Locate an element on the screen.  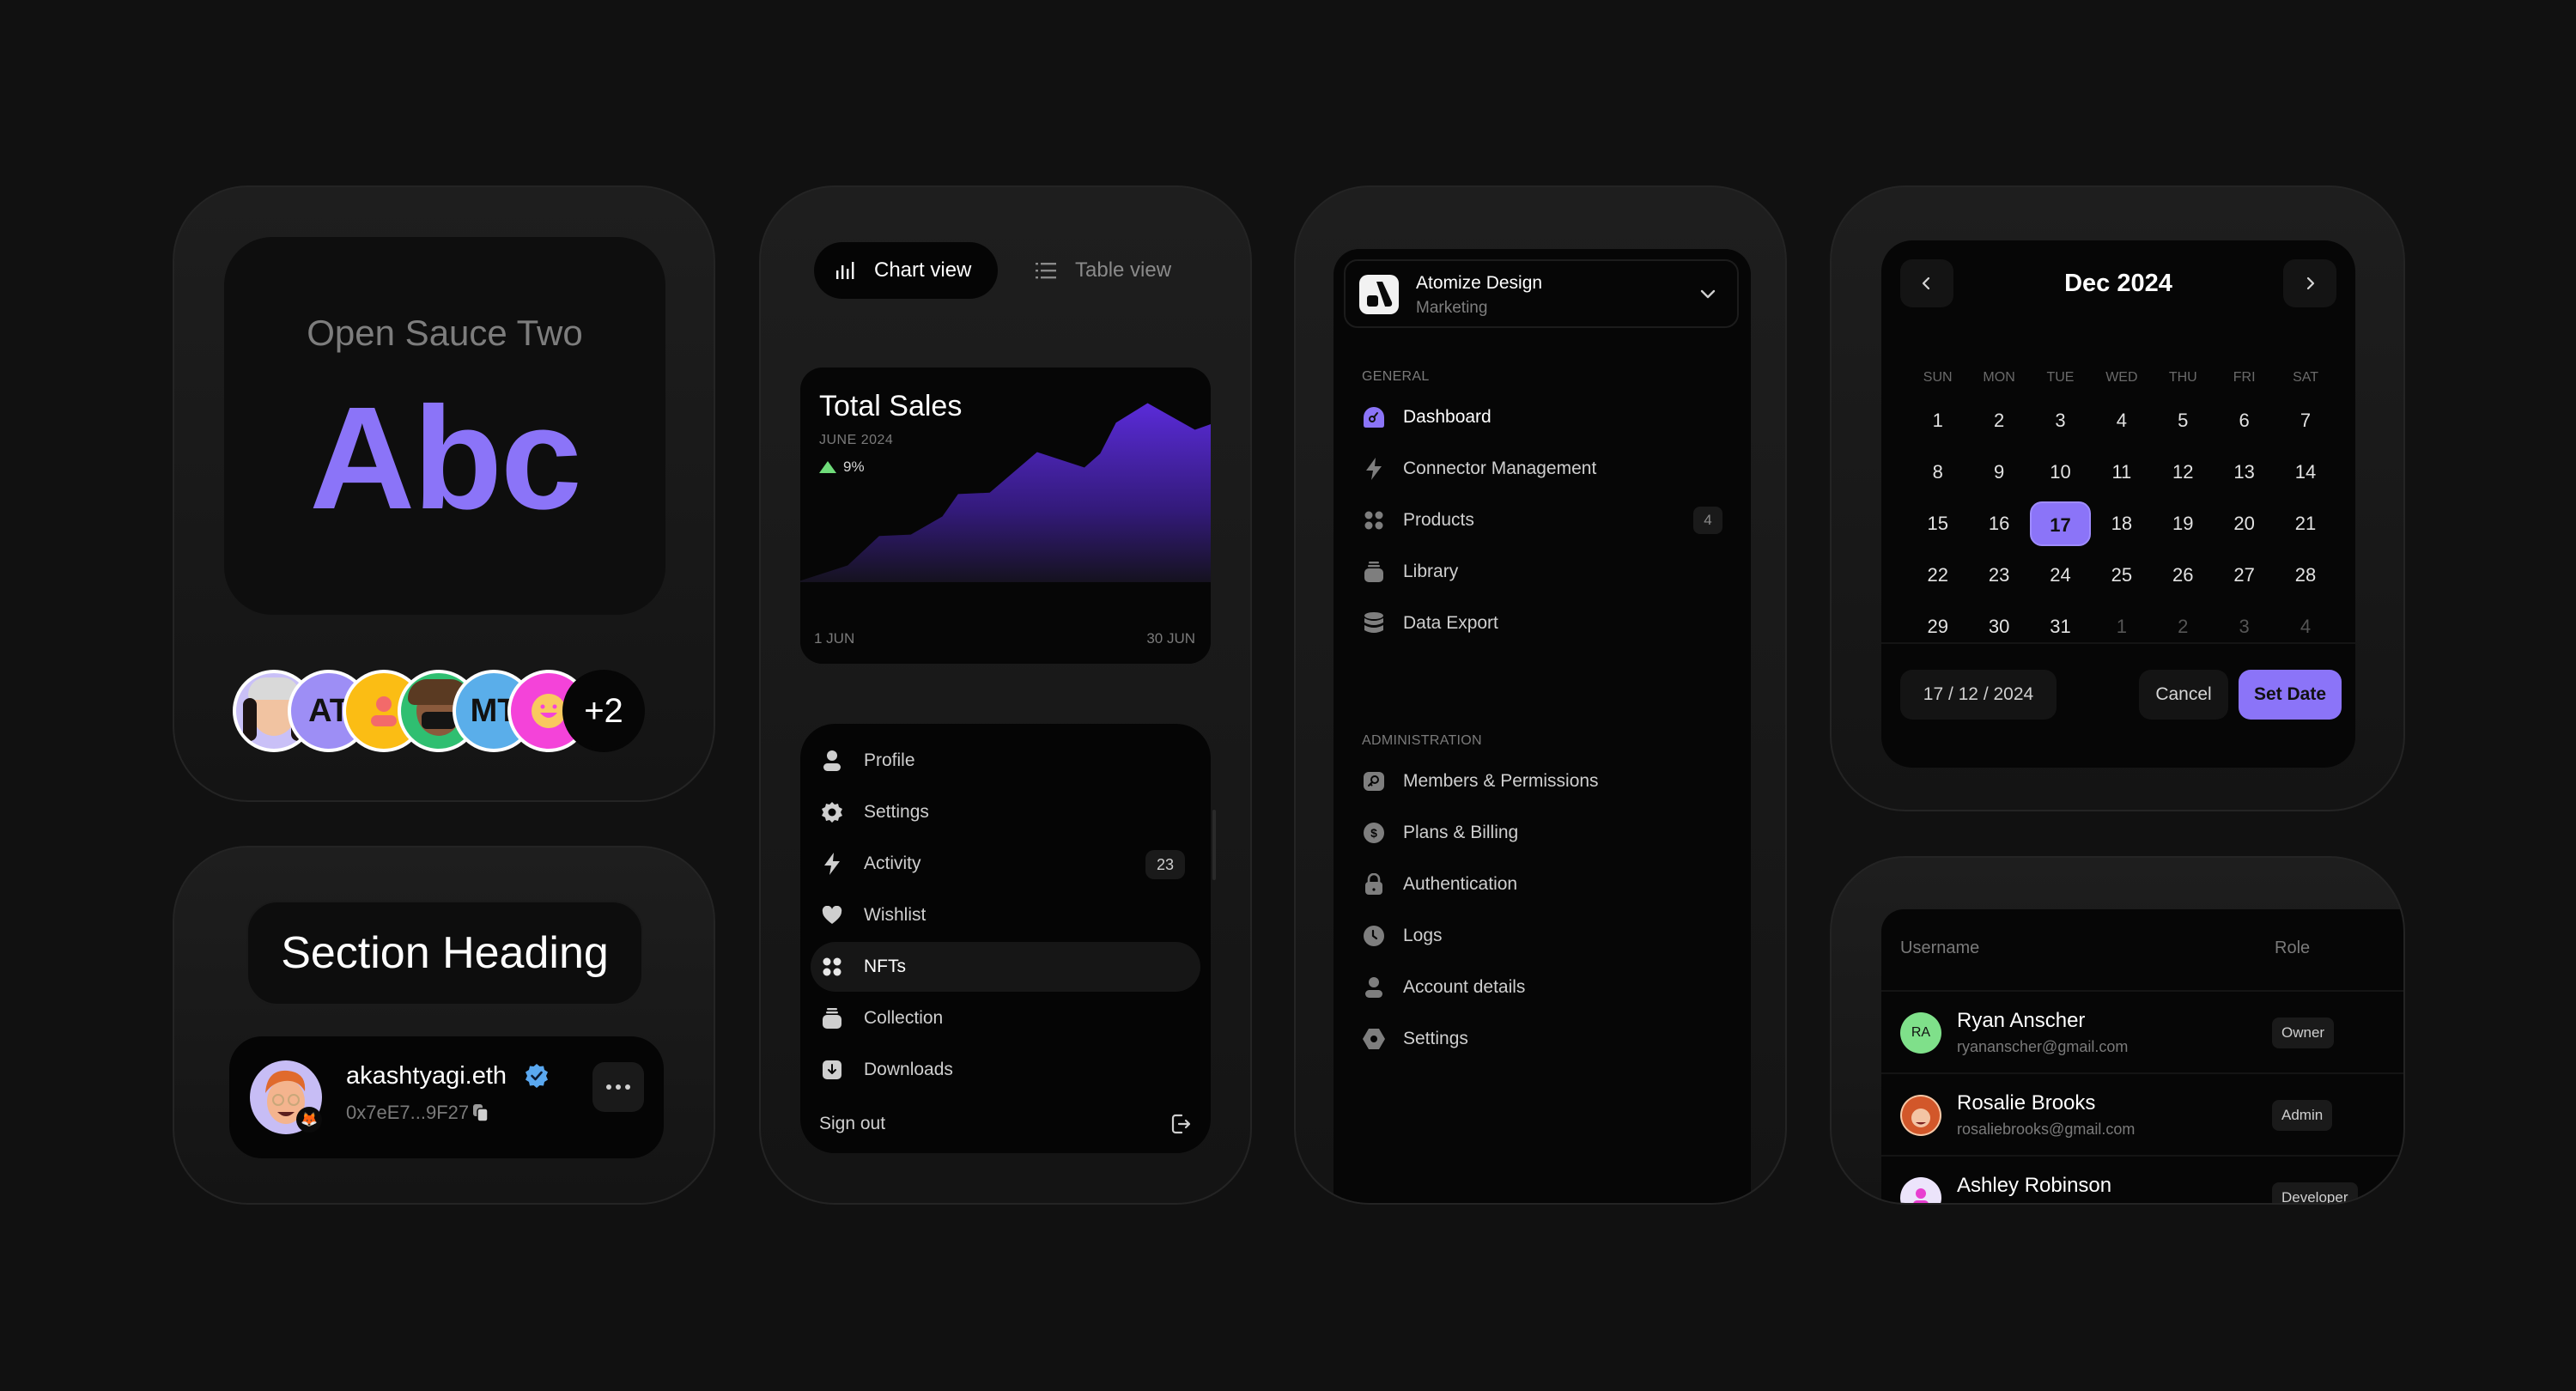
hex-gear-icon is located at coordinates (1374, 1039).